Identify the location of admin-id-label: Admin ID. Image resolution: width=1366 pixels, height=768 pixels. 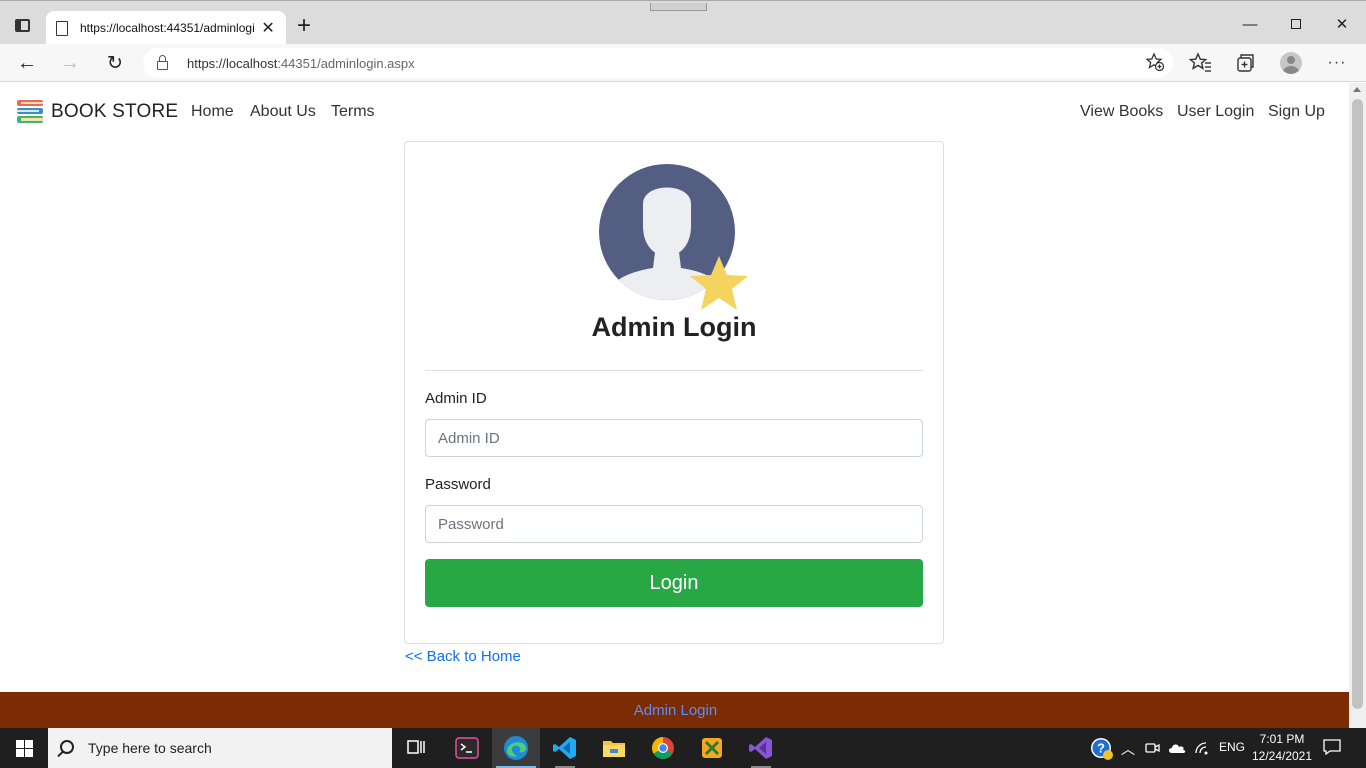
(456, 398).